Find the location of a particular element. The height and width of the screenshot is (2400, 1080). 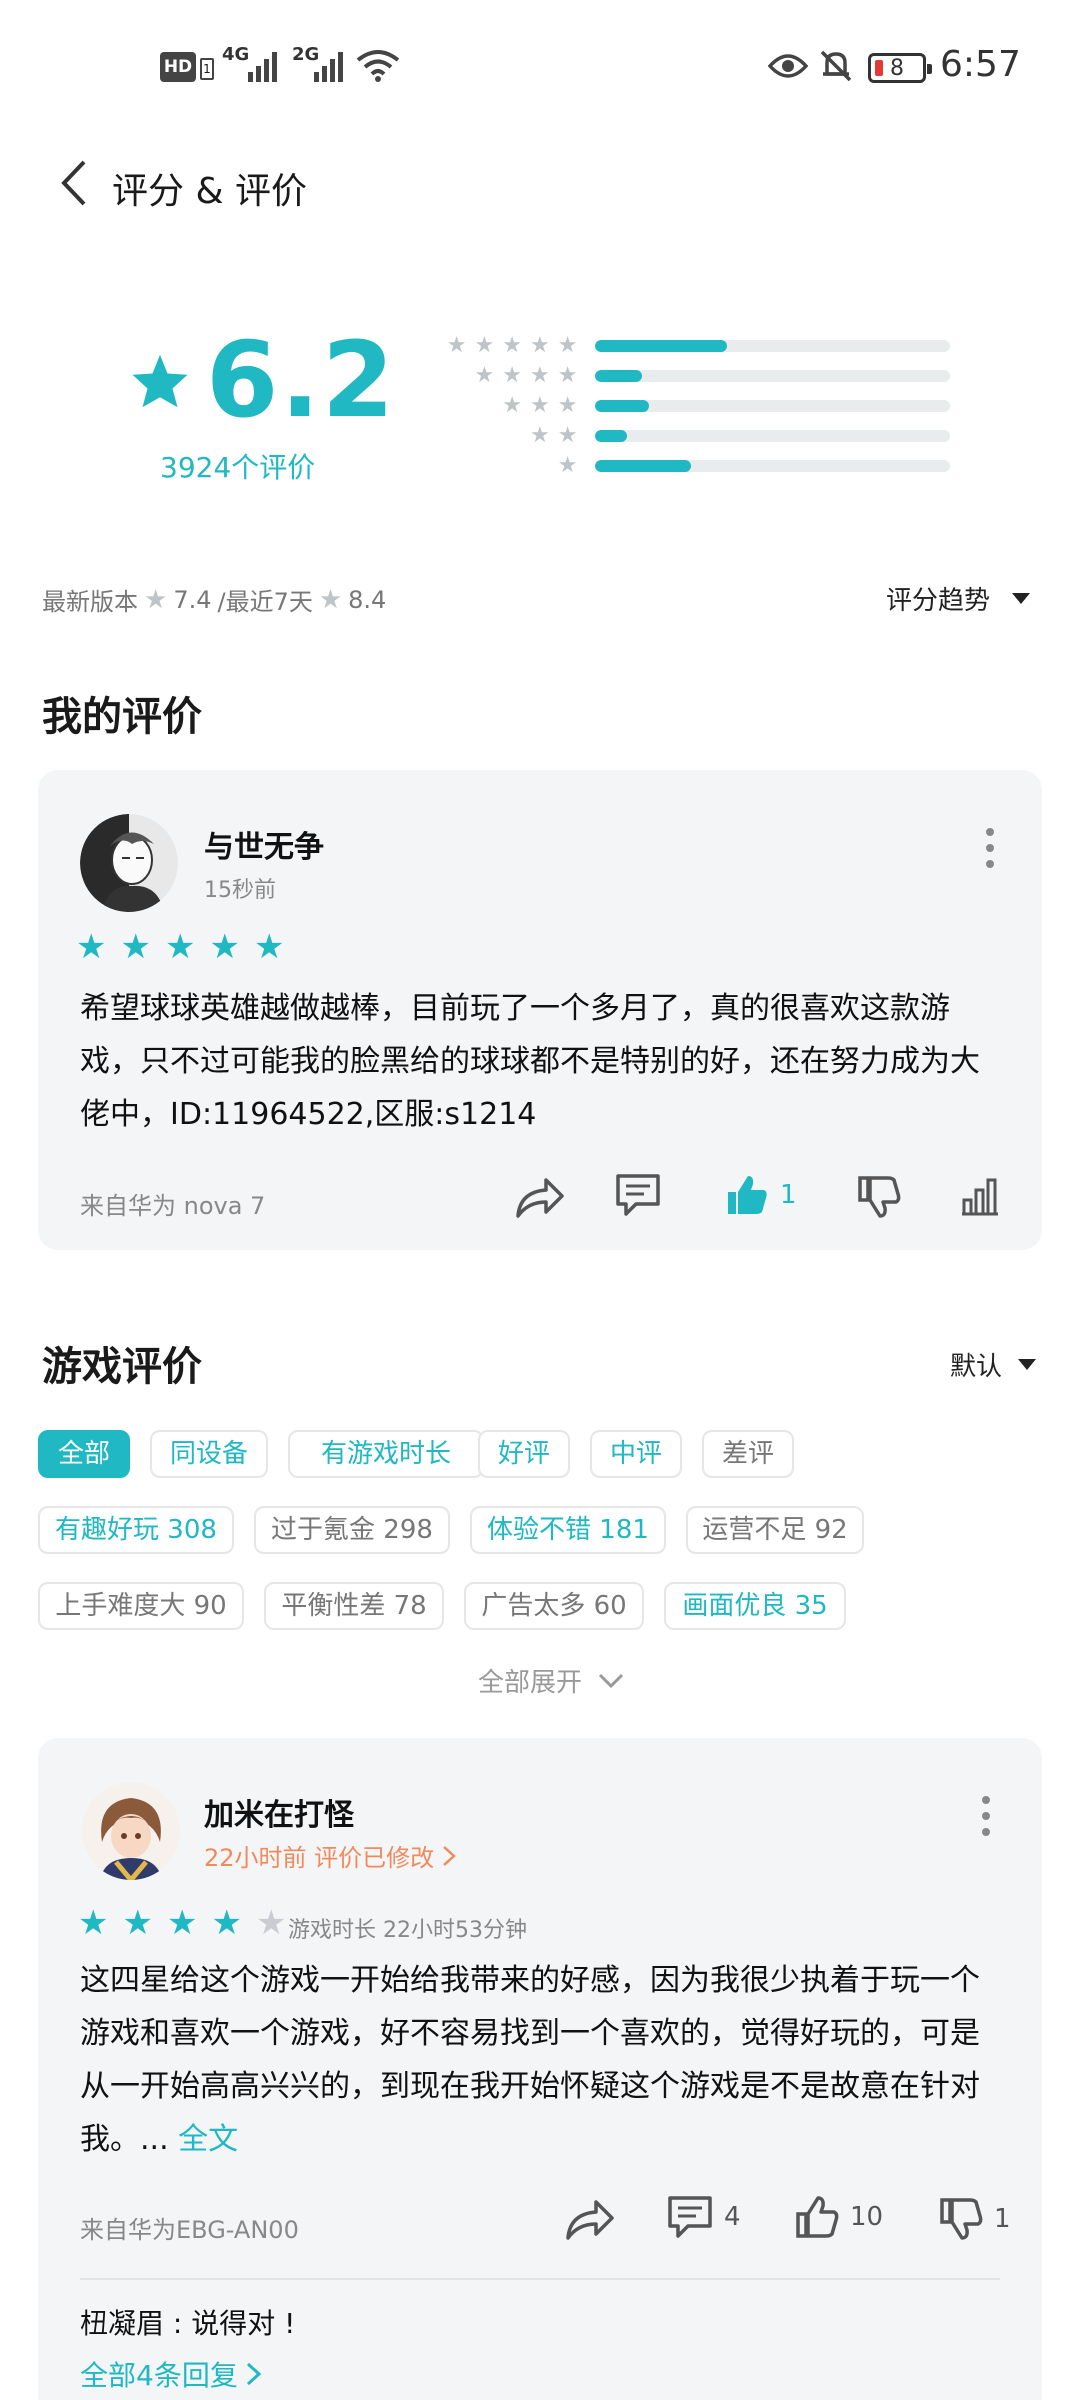

distribution-stars: ★ is located at coordinates (494, 466).